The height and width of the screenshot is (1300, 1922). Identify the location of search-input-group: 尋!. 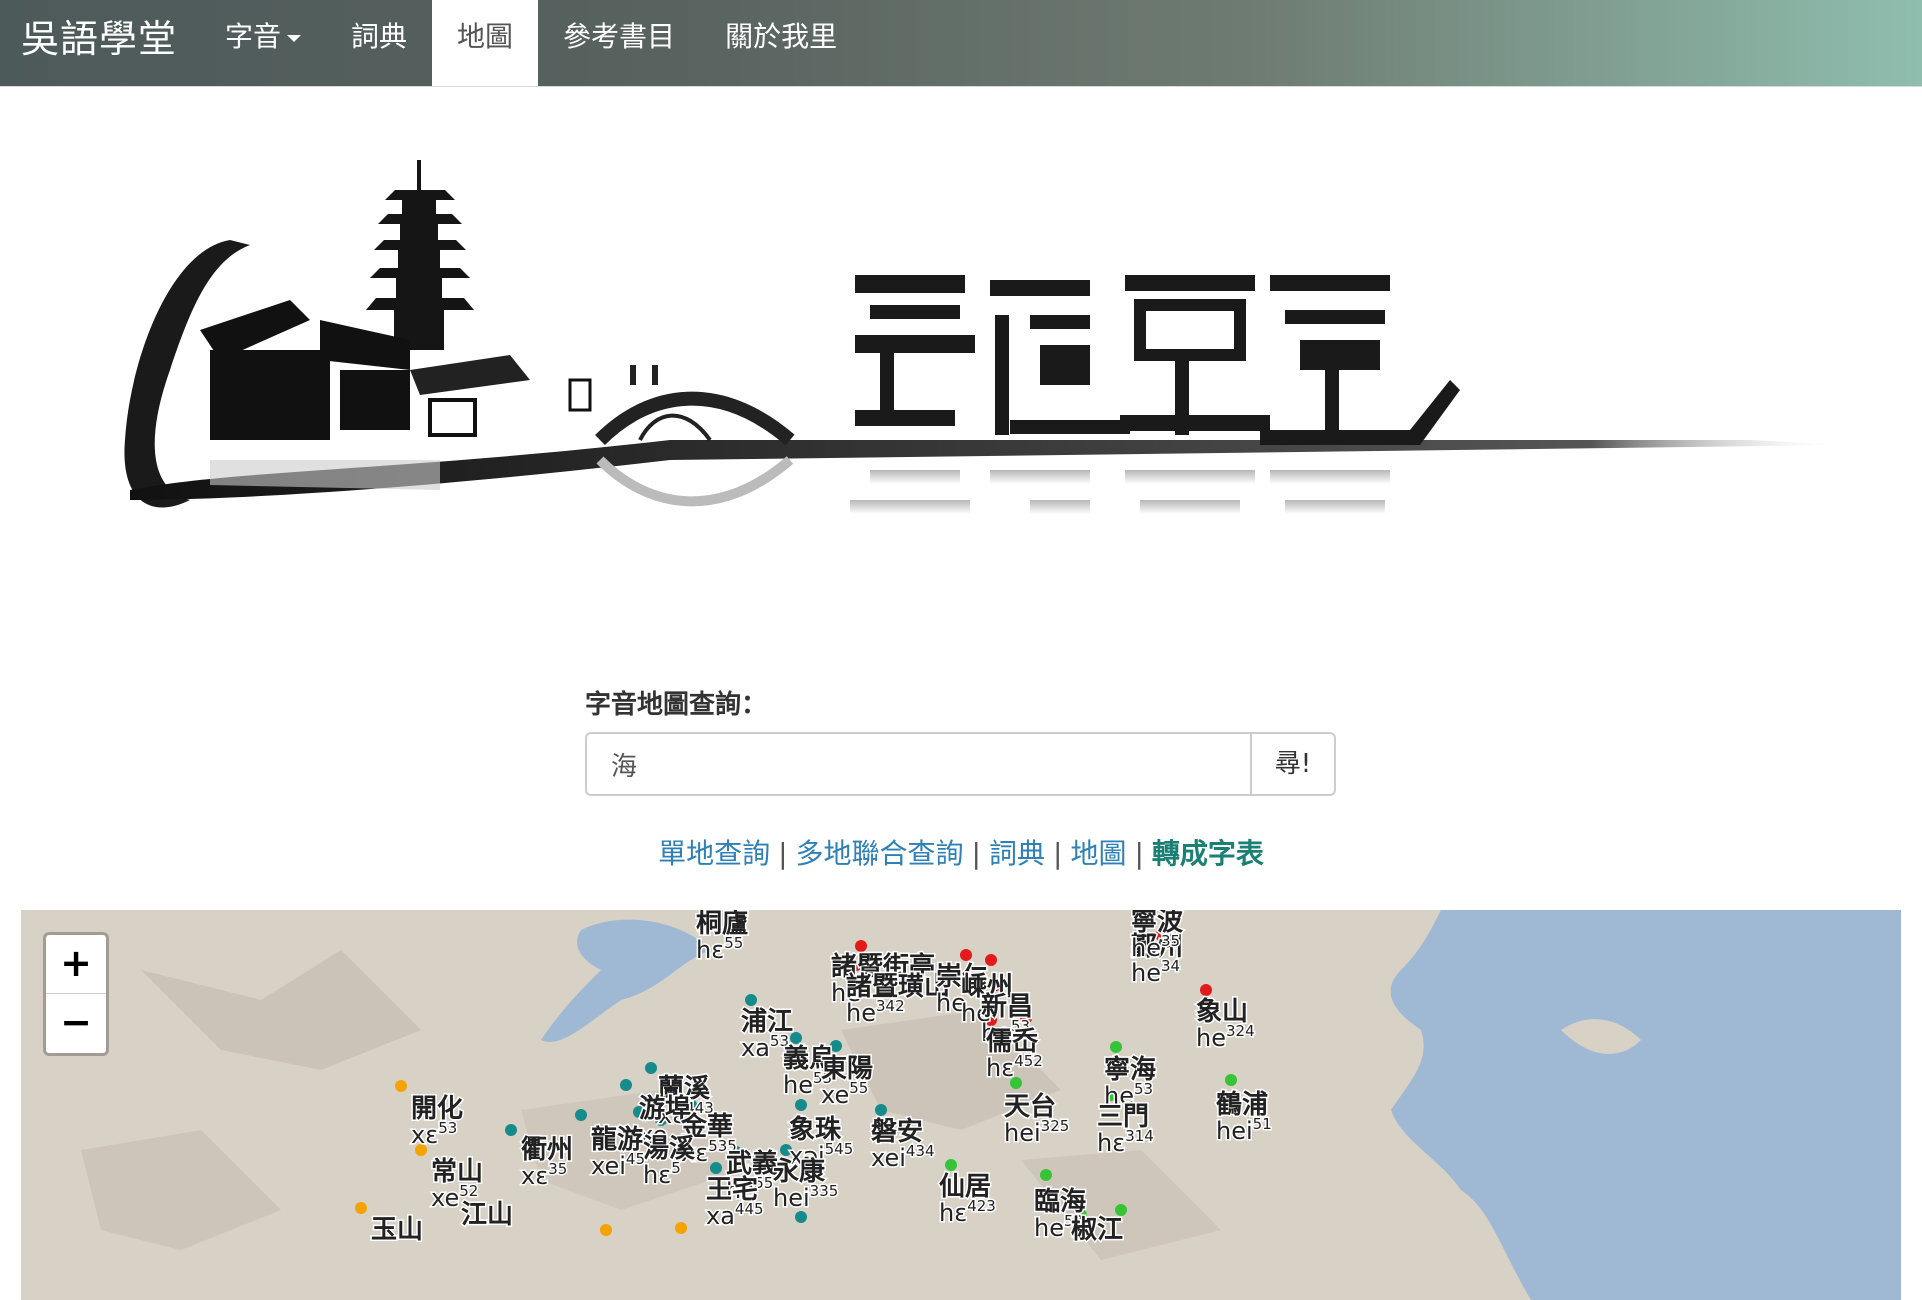
(960, 766).